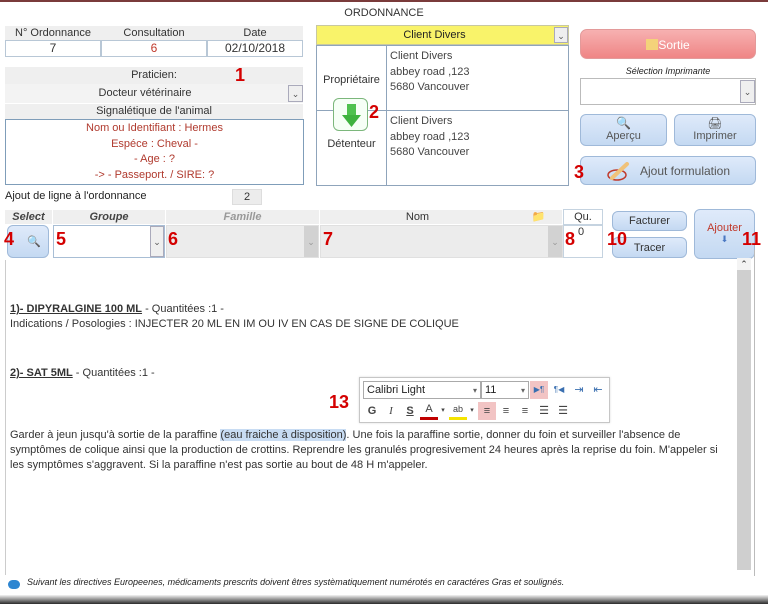 This screenshot has width=768, height=604. Describe the element at coordinates (579, 390) in the screenshot. I see `indent-icon: ⇥` at that location.